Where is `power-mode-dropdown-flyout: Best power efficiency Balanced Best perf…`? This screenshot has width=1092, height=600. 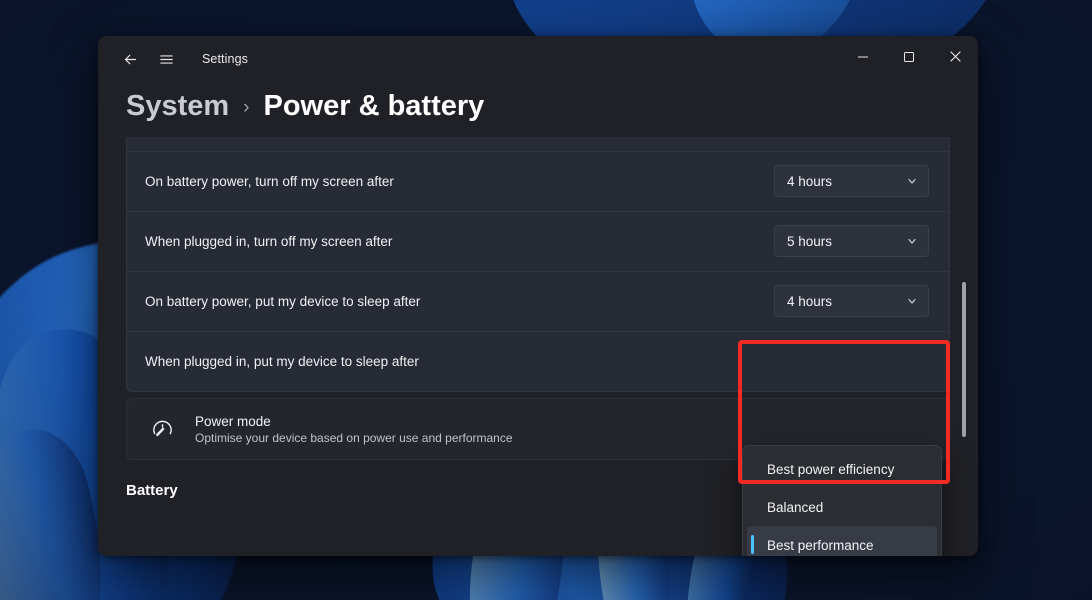
power-mode-dropdown-flyout: Best power efficiency Balanced Best perf… is located at coordinates (842, 500).